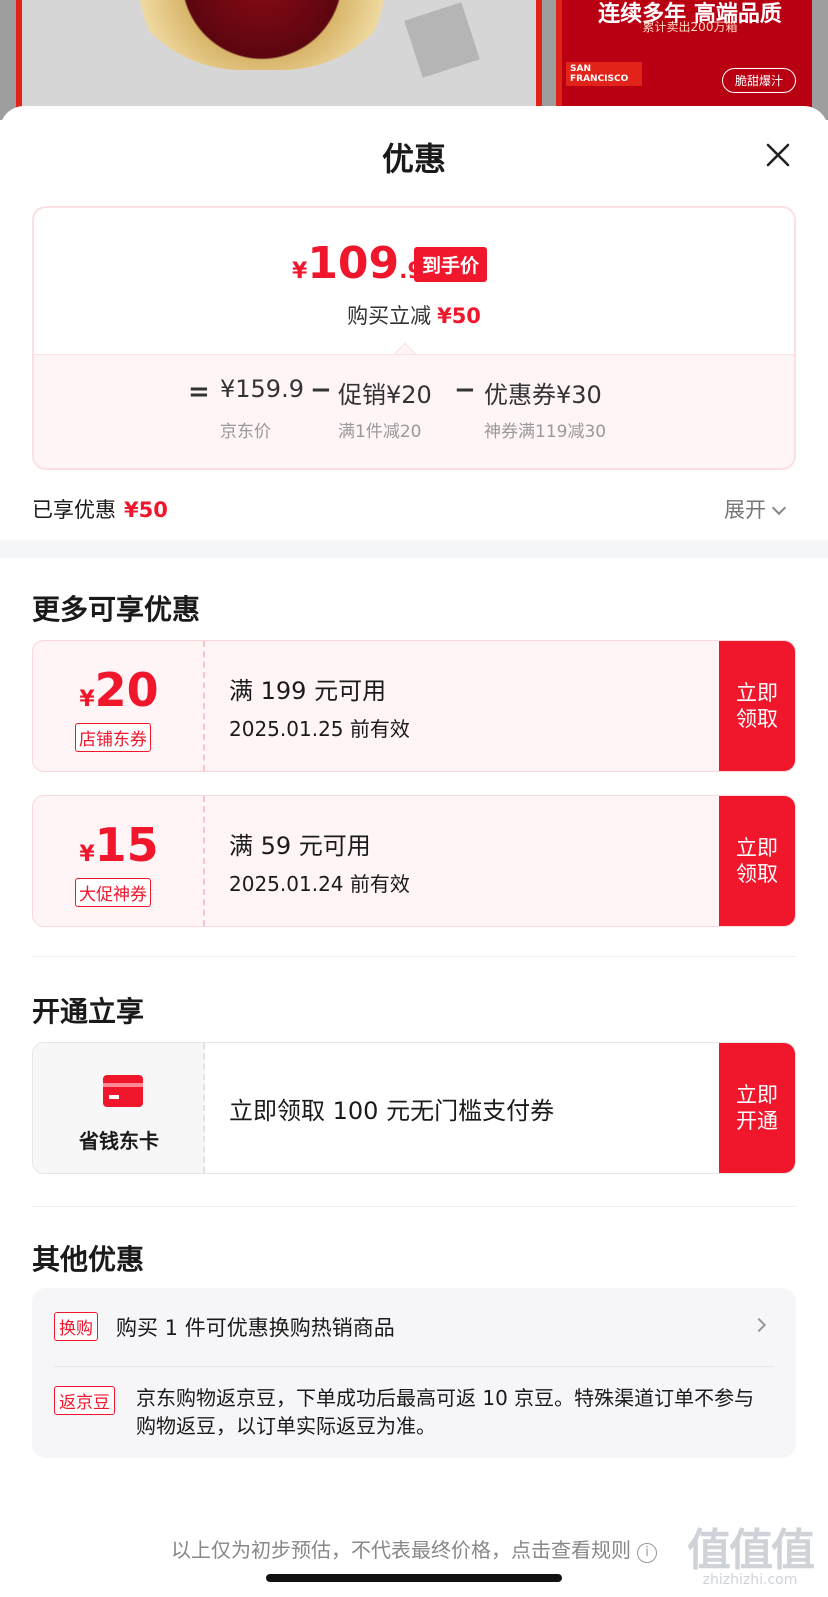  I want to click on activate-card-button: 立即开通, so click(757, 1108).